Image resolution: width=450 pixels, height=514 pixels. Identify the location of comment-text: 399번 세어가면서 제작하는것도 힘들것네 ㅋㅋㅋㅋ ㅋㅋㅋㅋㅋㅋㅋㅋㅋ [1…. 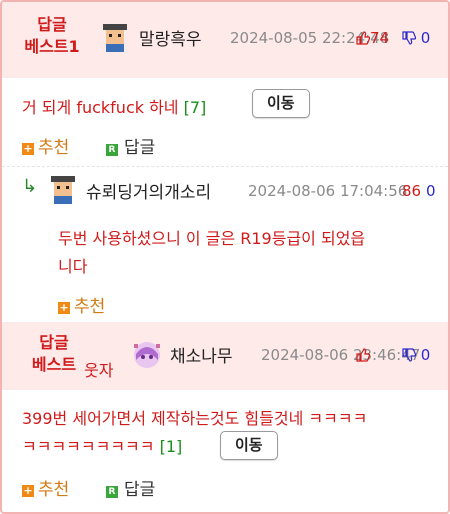
(194, 433).